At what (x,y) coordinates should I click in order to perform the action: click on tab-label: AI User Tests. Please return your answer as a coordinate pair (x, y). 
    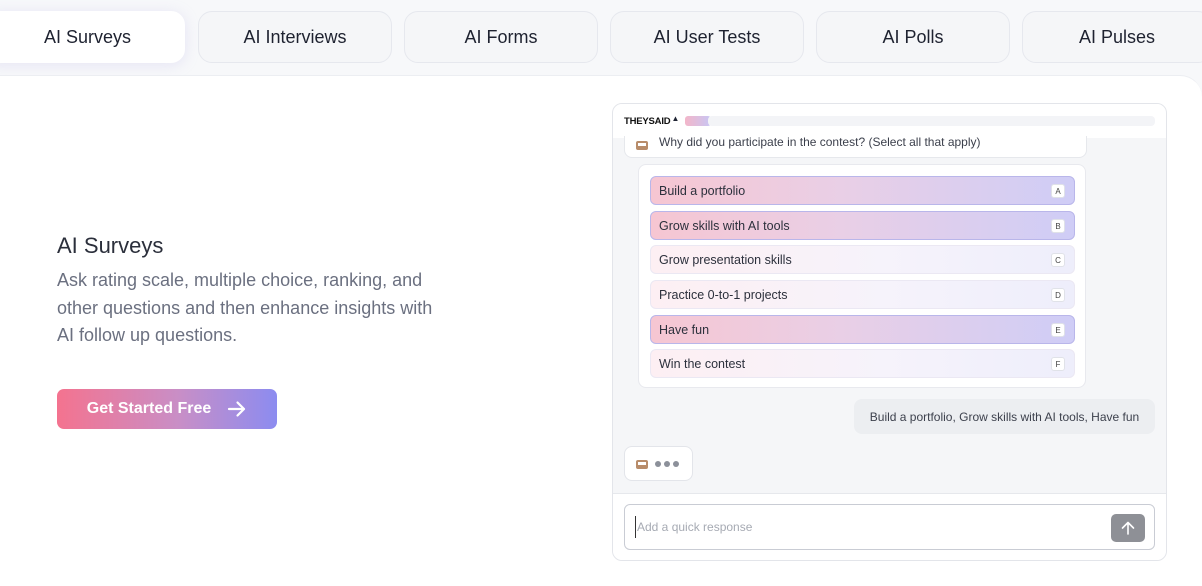
    Looking at the image, I should click on (707, 36).